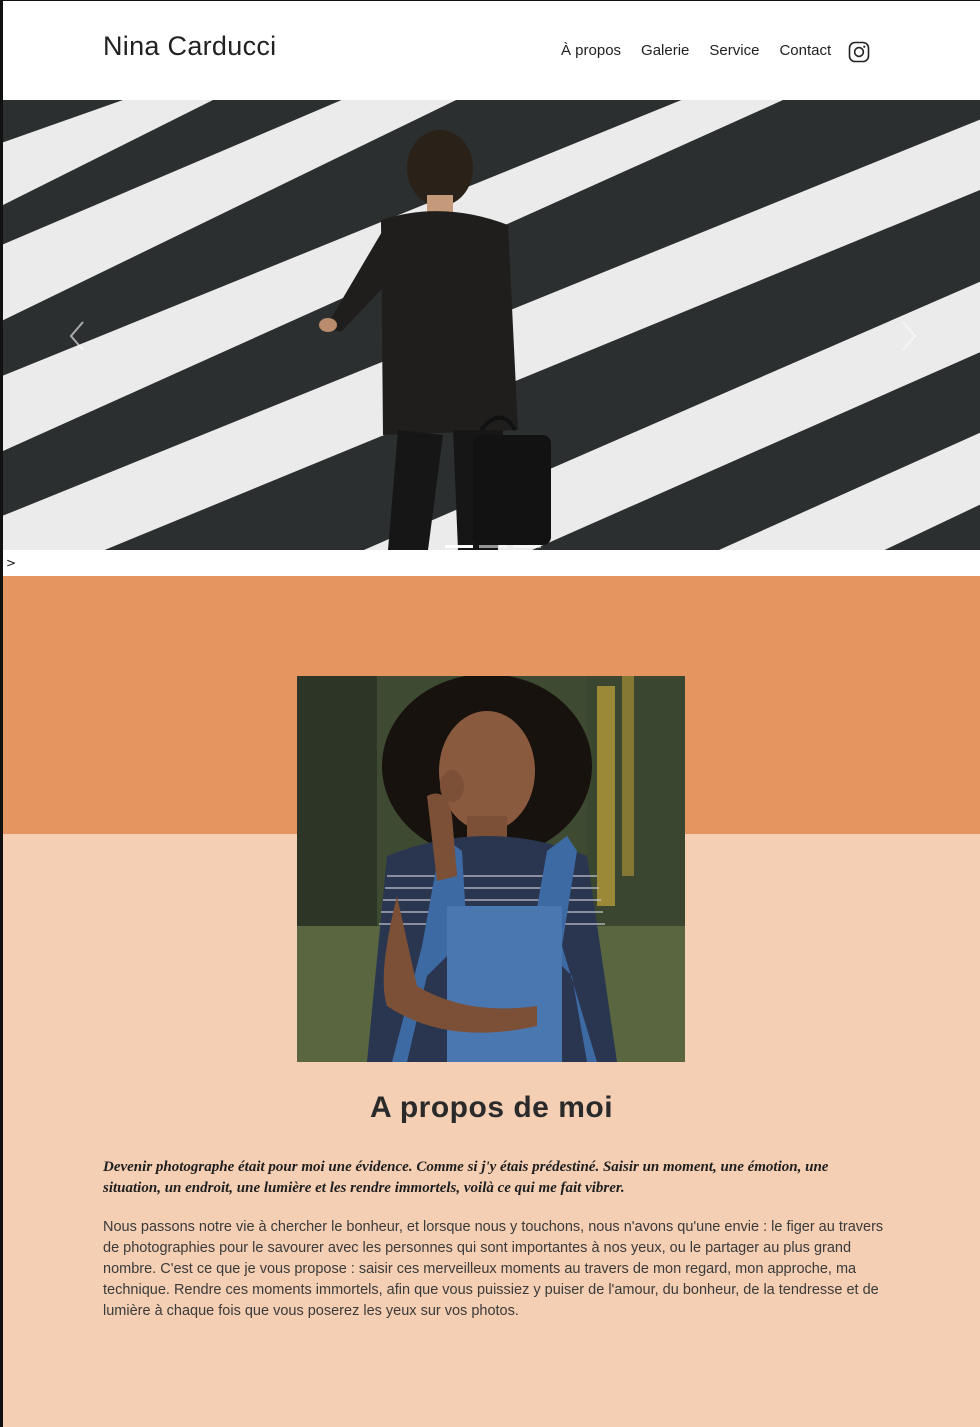 The image size is (980, 1427). What do you see at coordinates (591, 50) in the screenshot?
I see `nav-item-about: À propos` at bounding box center [591, 50].